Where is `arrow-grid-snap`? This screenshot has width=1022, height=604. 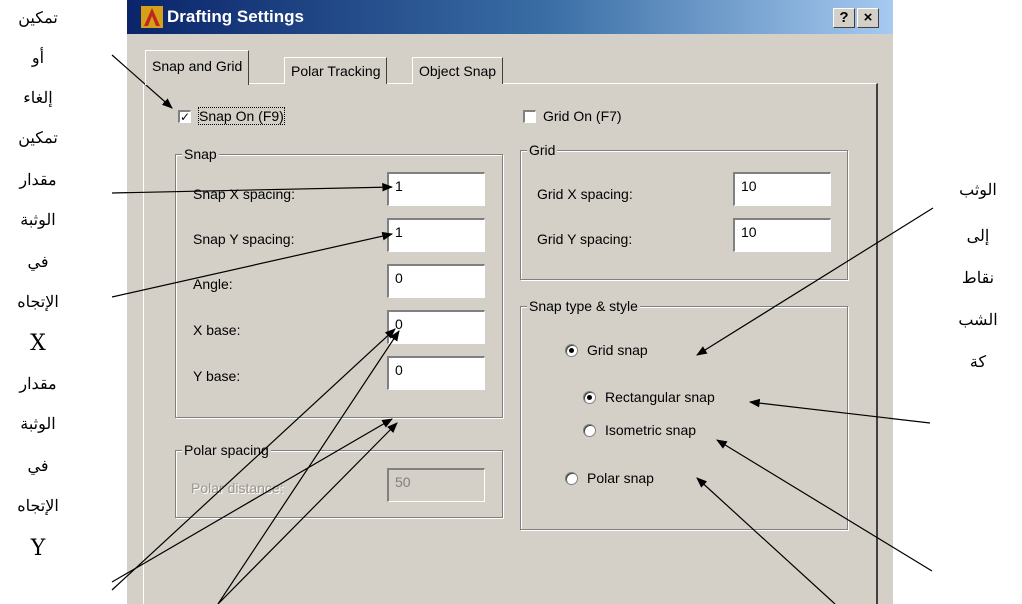 arrow-grid-snap is located at coordinates (815, 281).